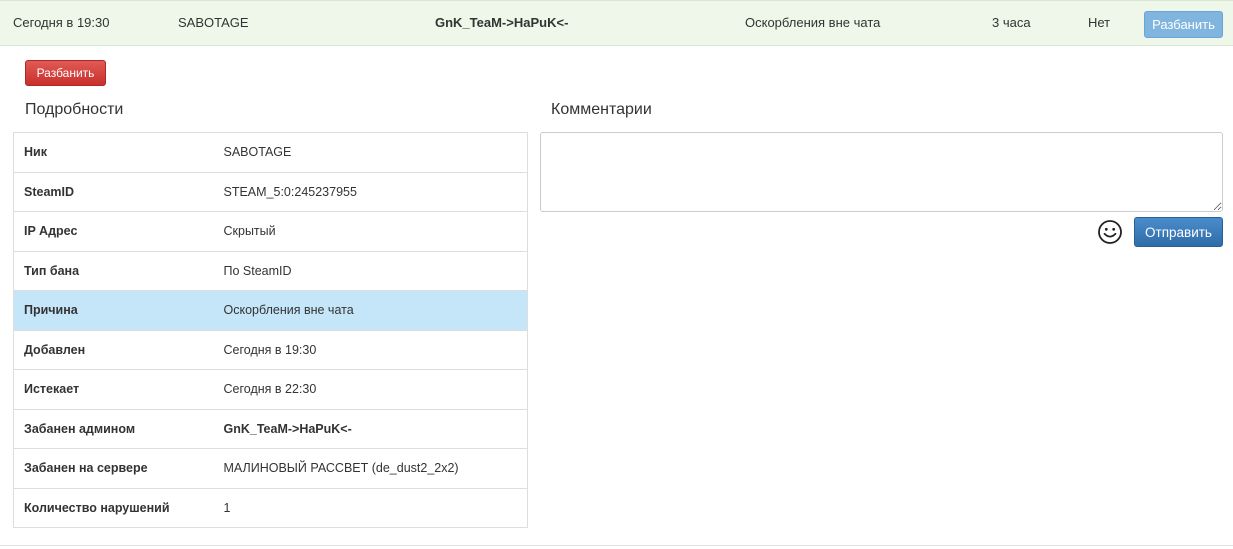 The width and height of the screenshot is (1233, 549). Describe the element at coordinates (113, 389) in the screenshot. I see `details-key: Истекает` at that location.